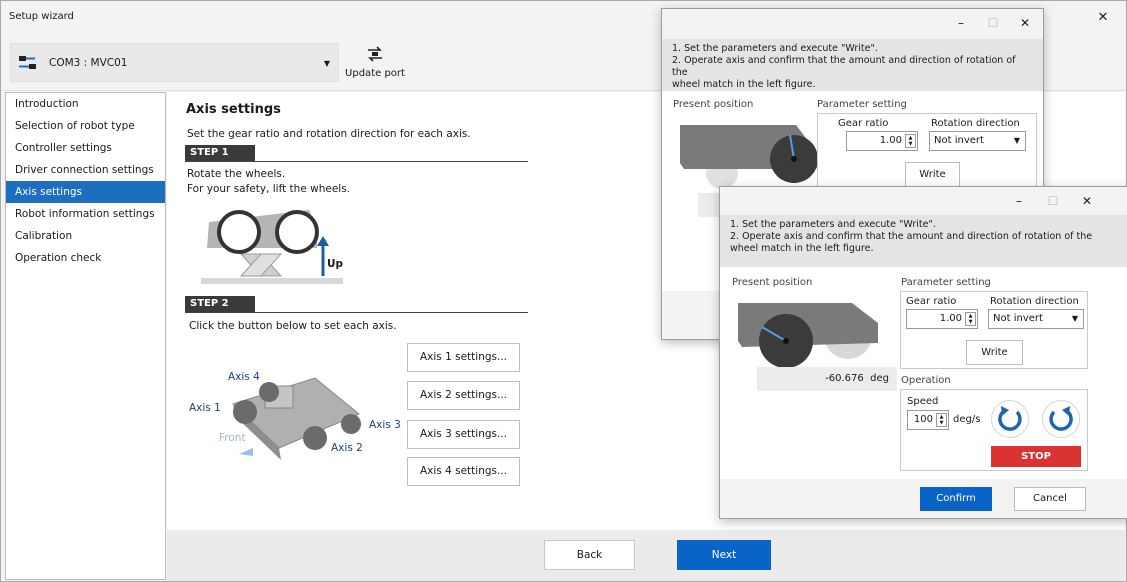 The width and height of the screenshot is (1127, 582). What do you see at coordinates (85, 126) in the screenshot?
I see `sidebar-item-robot-type: Selection of robot type` at bounding box center [85, 126].